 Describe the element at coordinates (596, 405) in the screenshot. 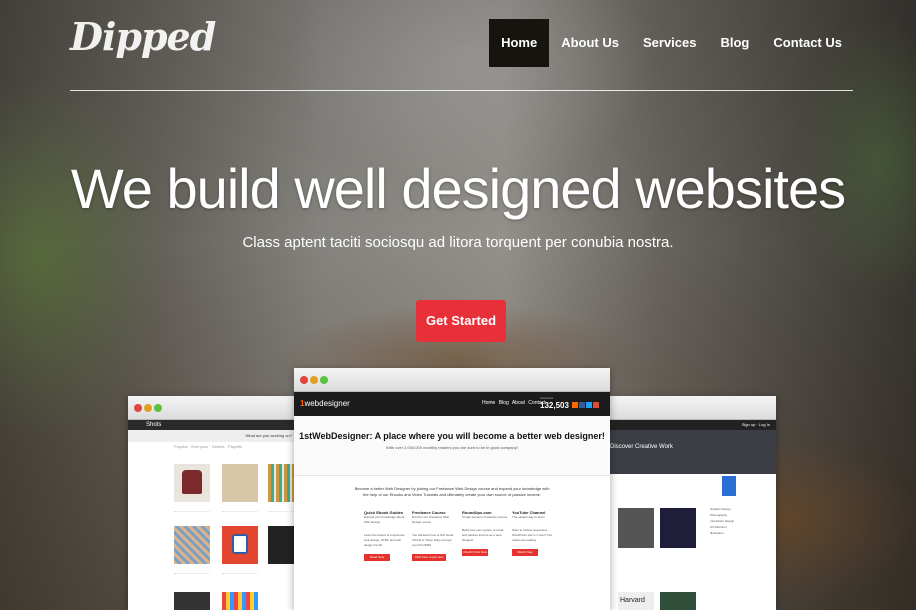

I see `google-plus-icon` at that location.